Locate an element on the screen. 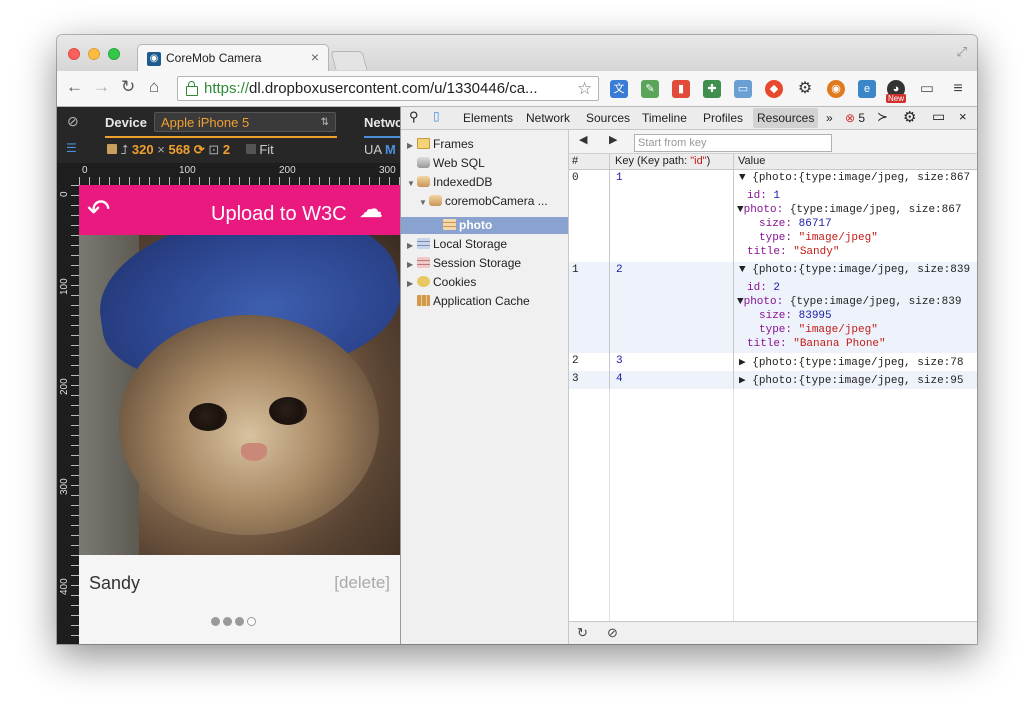 The width and height of the screenshot is (1034, 724). menu-icon: ≡ is located at coordinates (958, 89).